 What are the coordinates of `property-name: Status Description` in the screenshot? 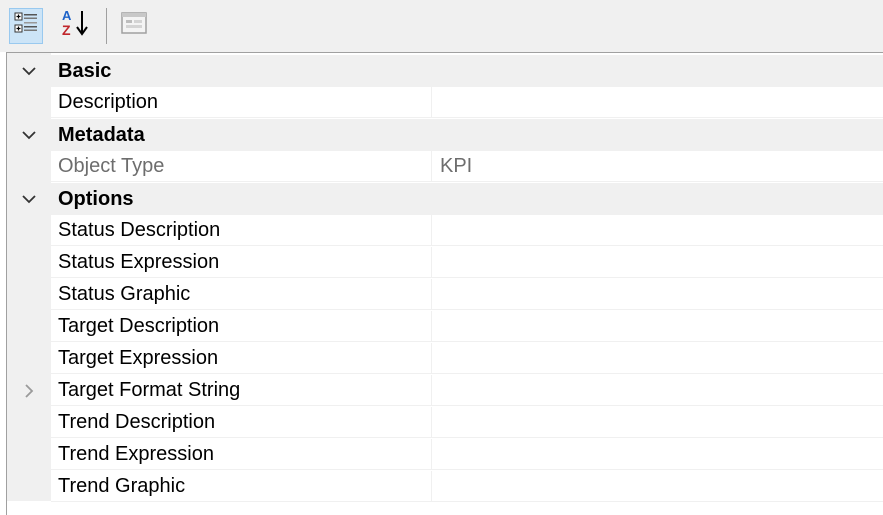 It's located at (241, 230).